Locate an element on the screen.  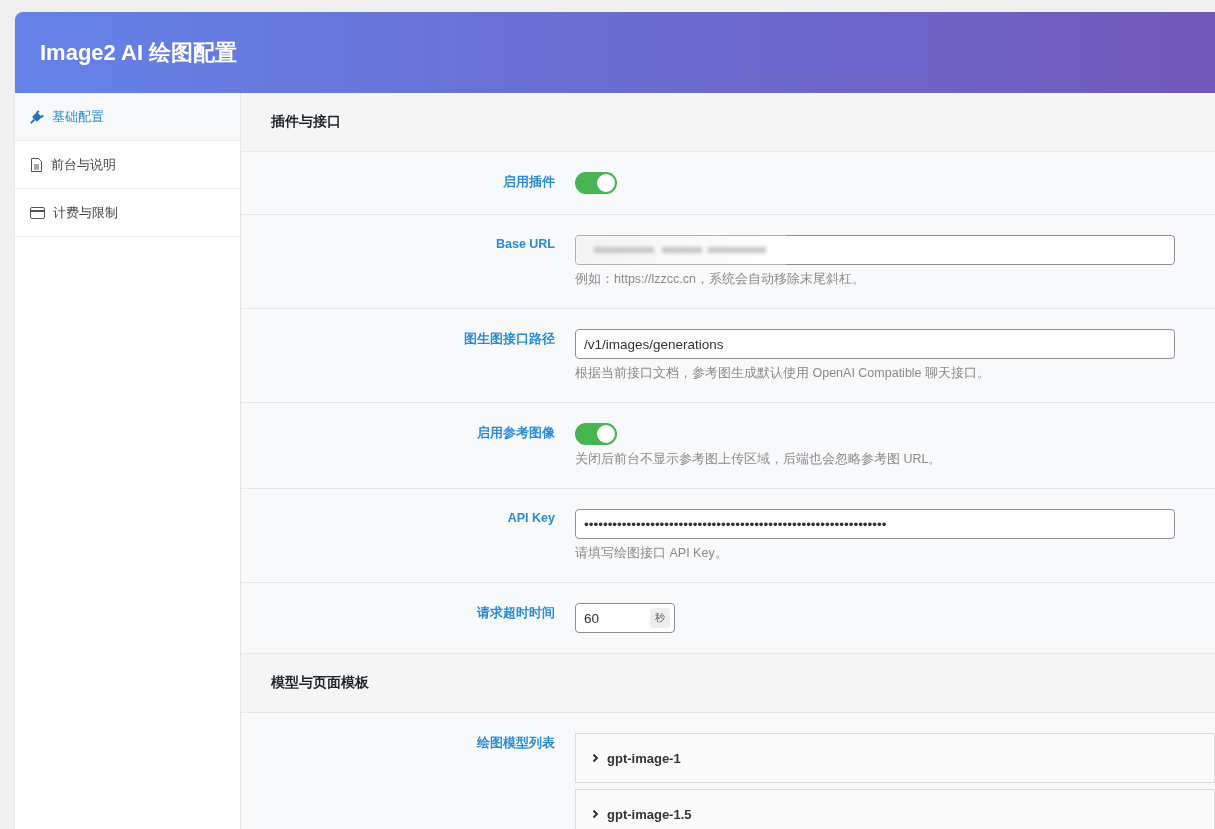
model-item: gpt-image-1.5 is located at coordinates (895, 809).